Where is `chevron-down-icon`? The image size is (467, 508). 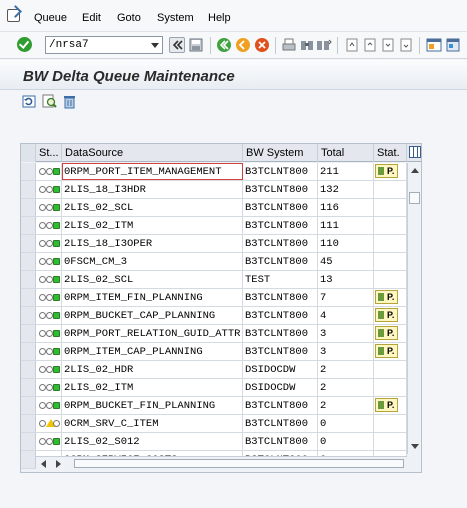
chevron-down-icon is located at coordinates (155, 45).